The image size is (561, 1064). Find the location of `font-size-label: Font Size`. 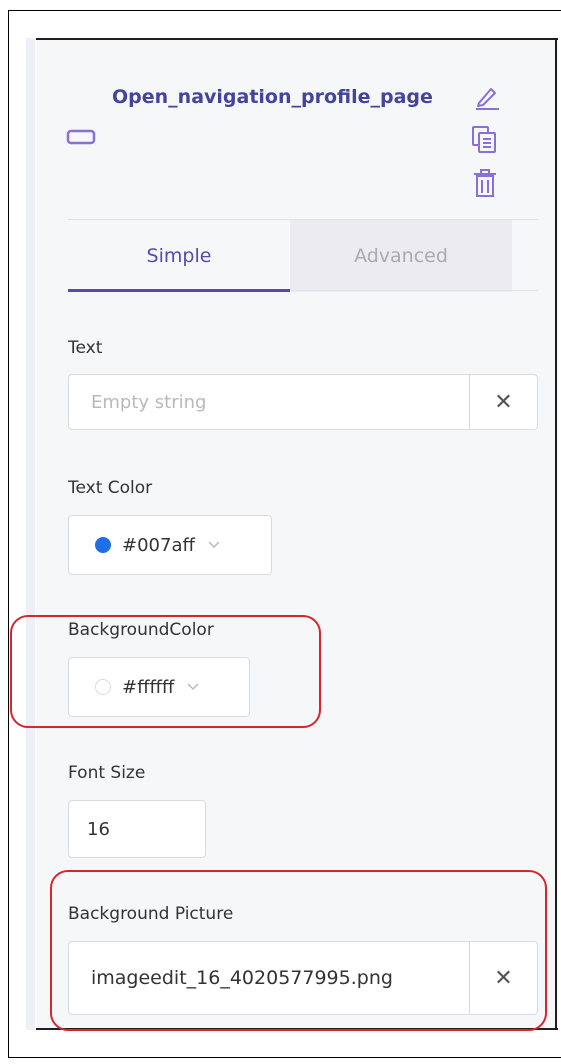

font-size-label: Font Size is located at coordinates (107, 773).